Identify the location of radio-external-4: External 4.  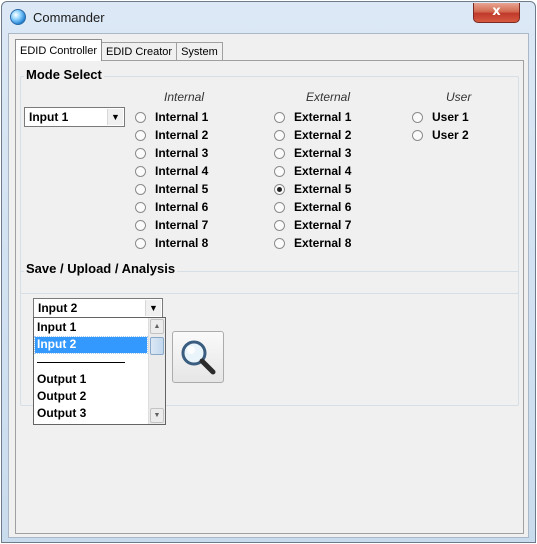
(312, 171).